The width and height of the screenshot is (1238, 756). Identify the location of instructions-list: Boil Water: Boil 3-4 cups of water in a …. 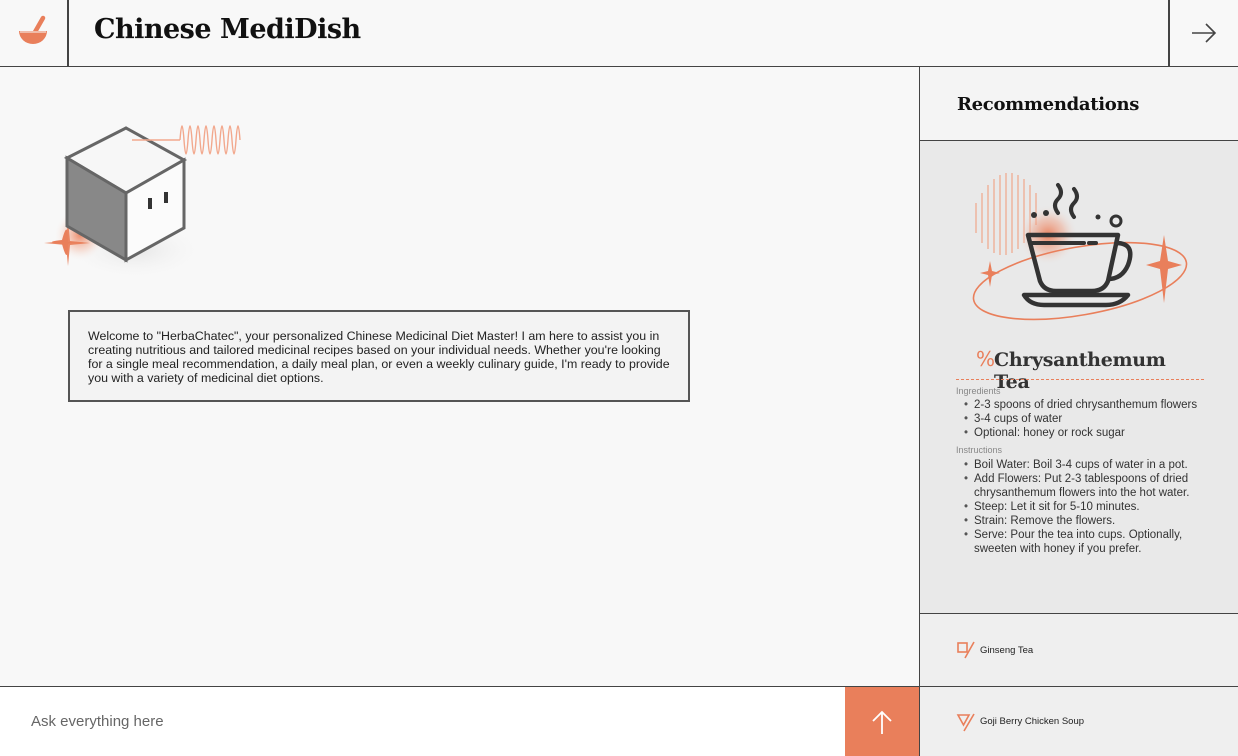
(1084, 507).